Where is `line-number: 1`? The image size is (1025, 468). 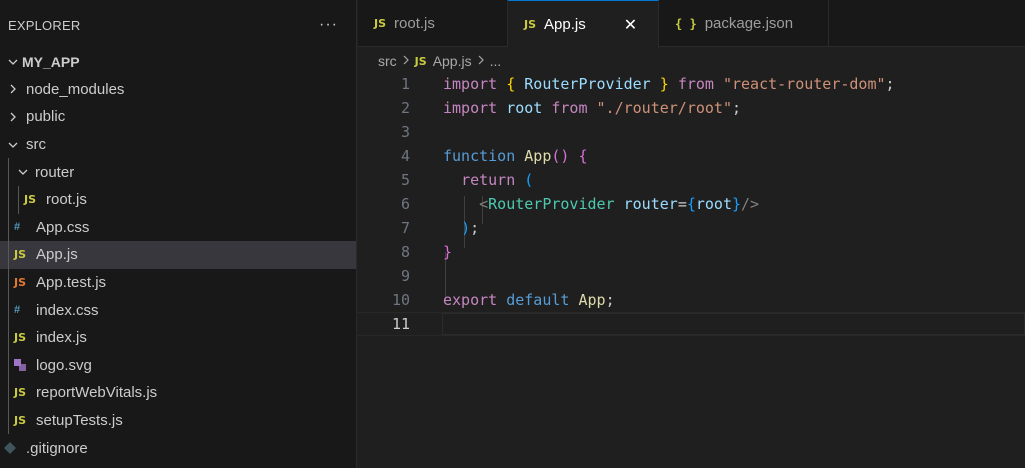
line-number: 1 is located at coordinates (405, 84).